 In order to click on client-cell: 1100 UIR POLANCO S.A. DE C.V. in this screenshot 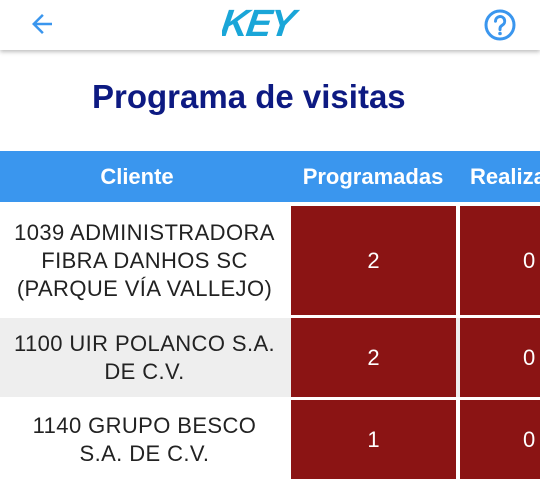, I will do `click(144, 357)`.